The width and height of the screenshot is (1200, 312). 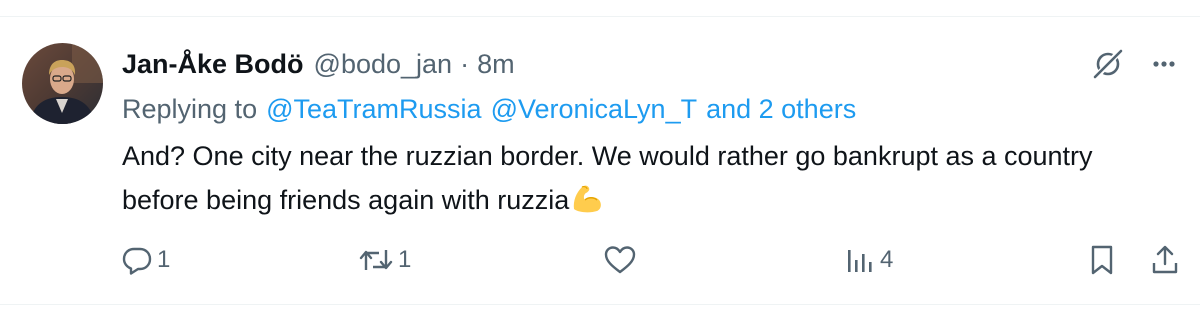 I want to click on share-icon, so click(x=1165, y=260).